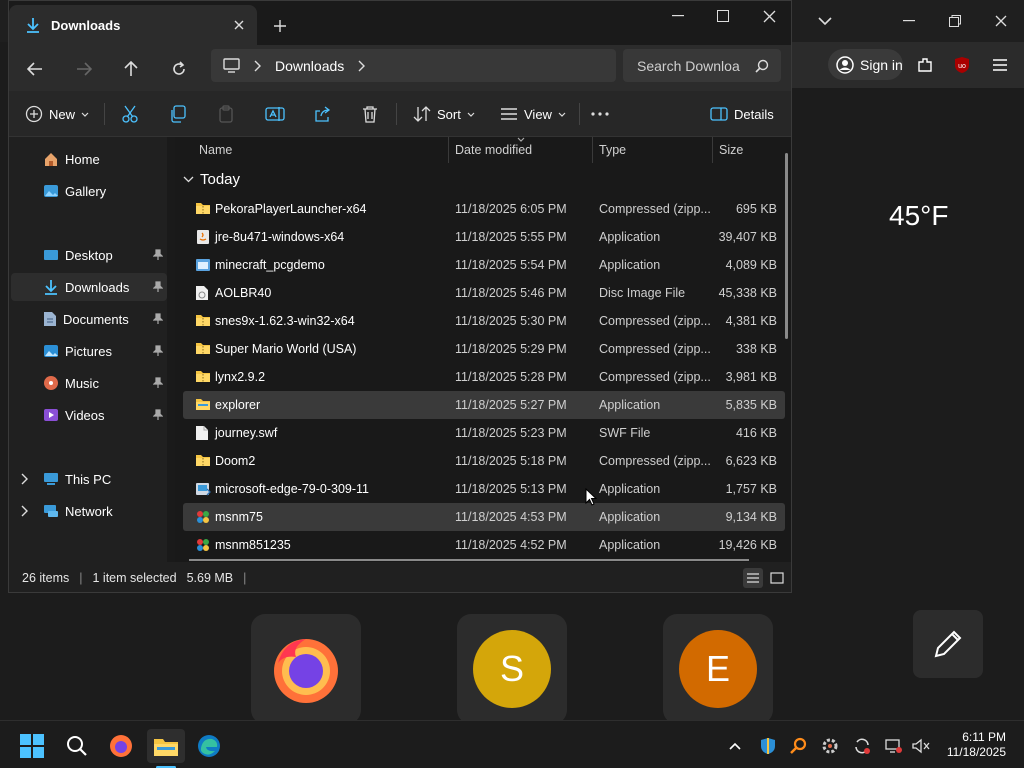 This screenshot has width=1024, height=768. What do you see at coordinates (921, 746) in the screenshot?
I see `tray-volume` at bounding box center [921, 746].